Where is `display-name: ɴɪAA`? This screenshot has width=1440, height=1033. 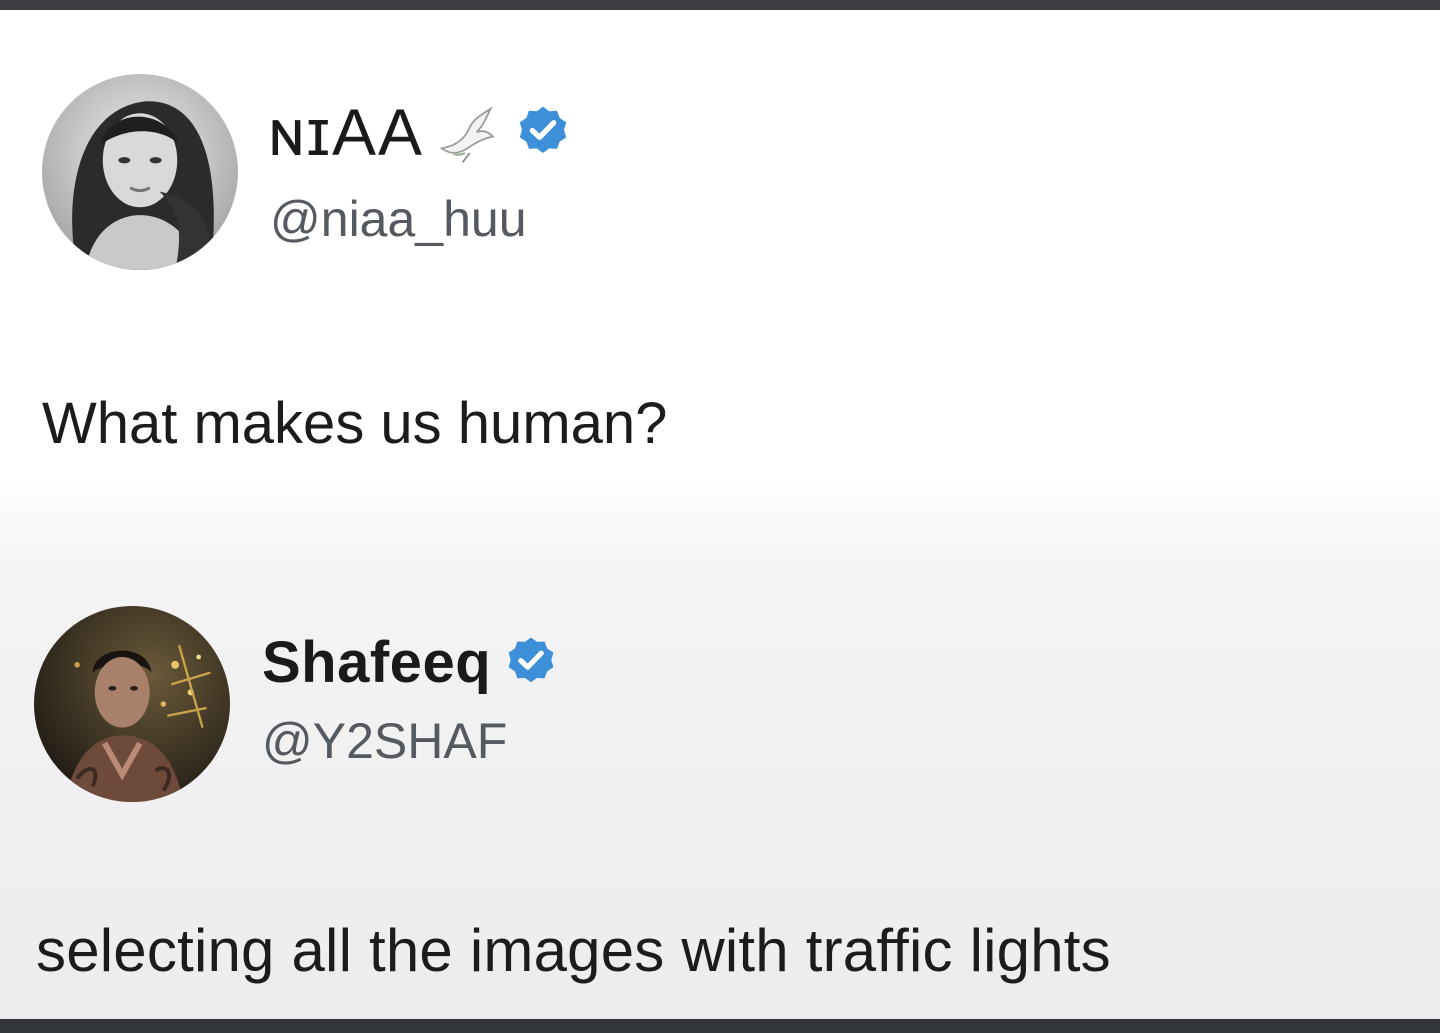 display-name: ɴɪAA is located at coordinates (346, 132).